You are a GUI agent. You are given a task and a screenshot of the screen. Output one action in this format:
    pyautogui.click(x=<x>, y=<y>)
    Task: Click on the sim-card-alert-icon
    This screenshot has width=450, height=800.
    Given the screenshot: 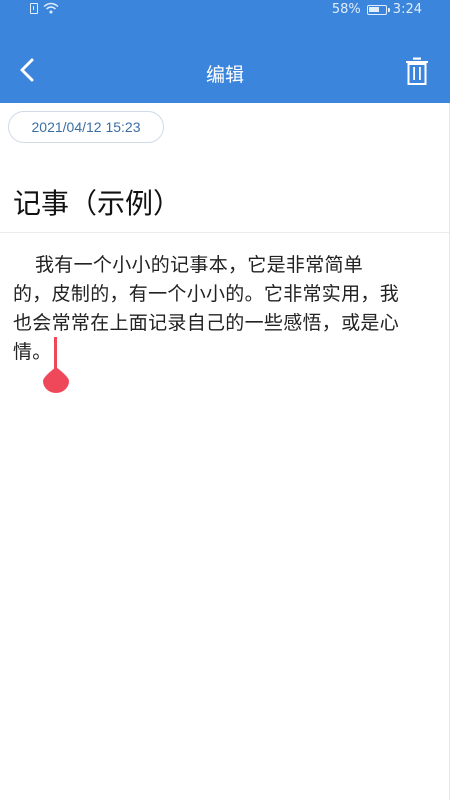 What is the action you would take?
    pyautogui.click(x=34, y=8)
    